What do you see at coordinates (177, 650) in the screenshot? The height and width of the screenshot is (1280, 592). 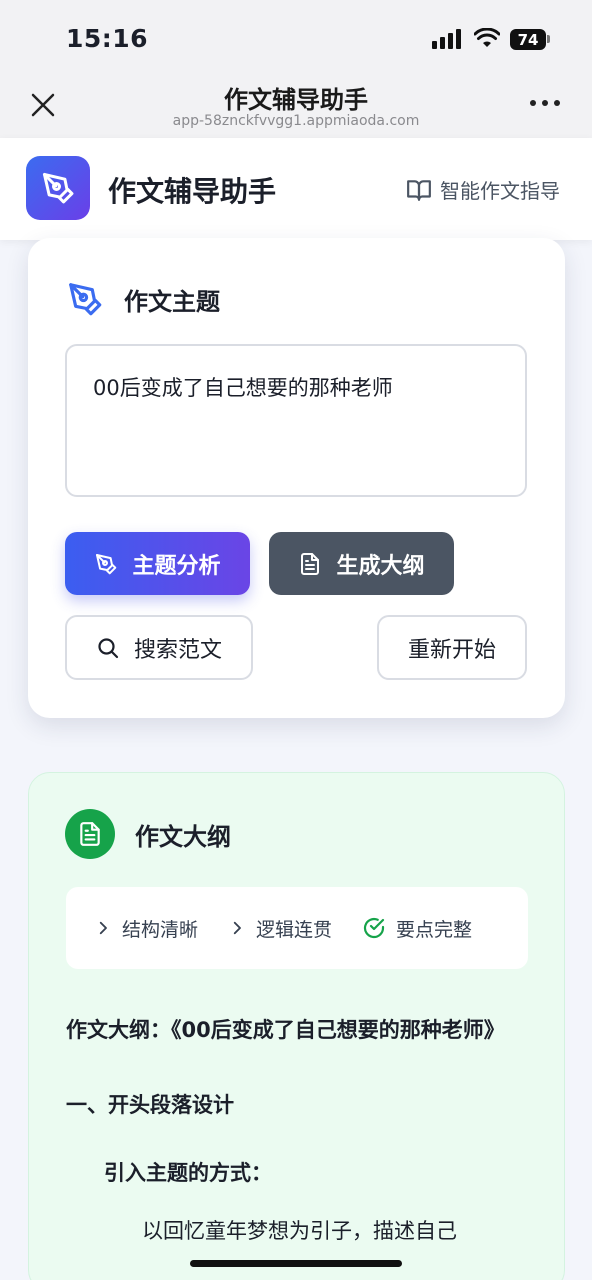 I see `search-essays-label: 搜索范文` at bounding box center [177, 650].